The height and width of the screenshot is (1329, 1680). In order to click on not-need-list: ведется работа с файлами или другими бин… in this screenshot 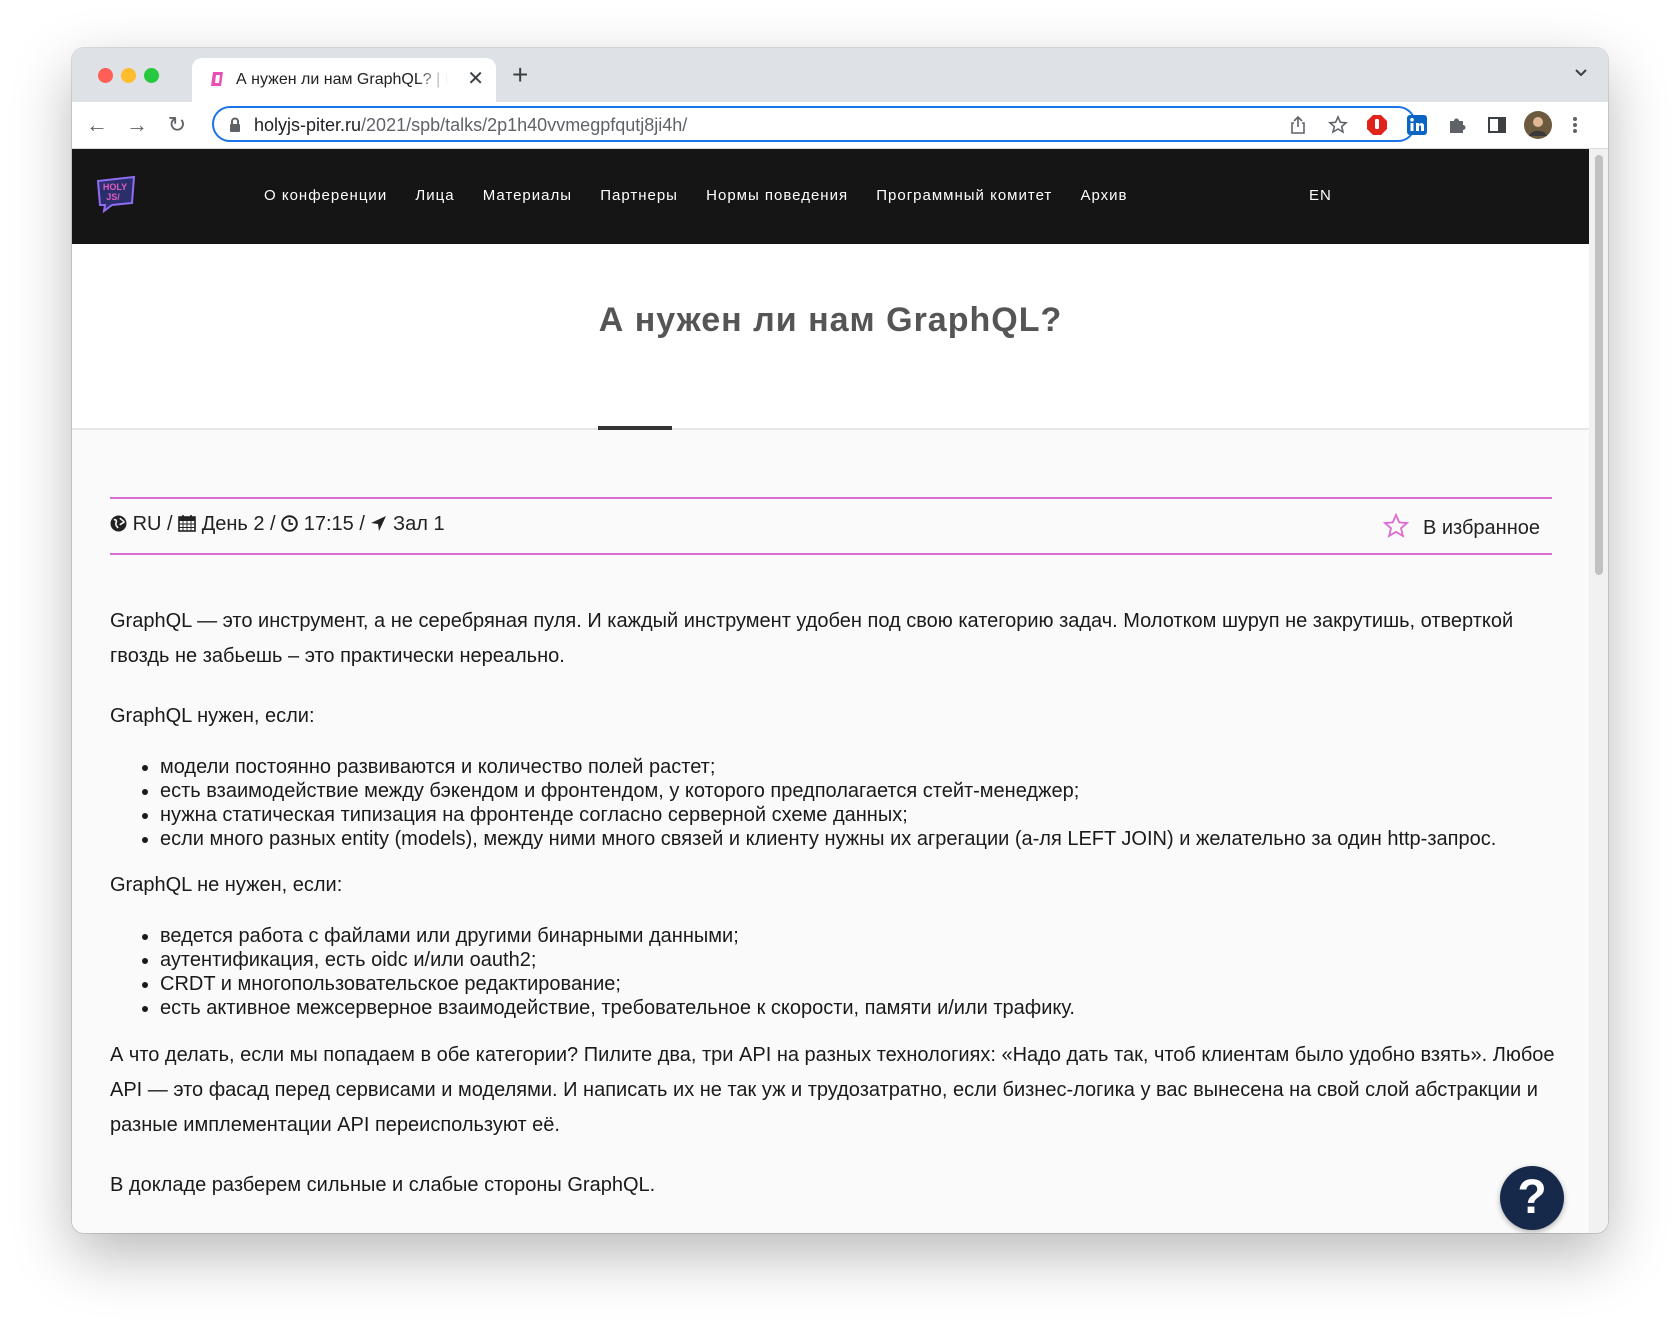, I will do `click(832, 972)`.